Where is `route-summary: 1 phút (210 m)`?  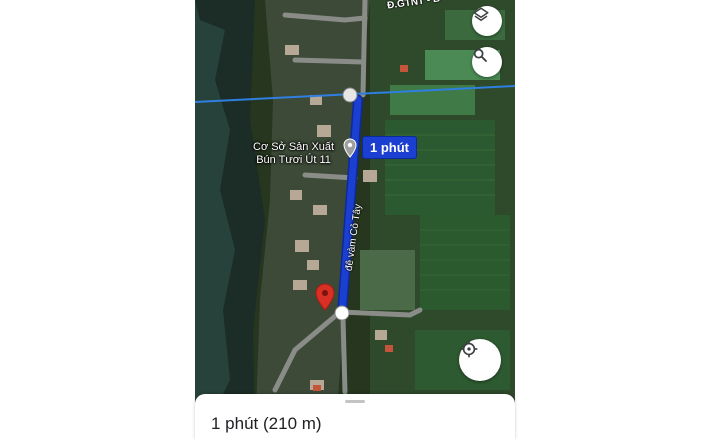
route-summary: 1 phút (210 m) is located at coordinates (266, 424).